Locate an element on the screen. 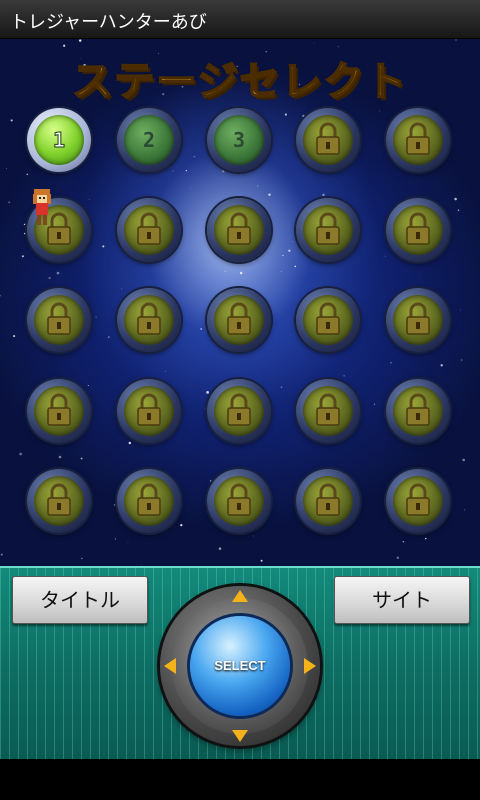 The width and height of the screenshot is (480, 800). app-titlebar: トレジャーハンターあび is located at coordinates (240, 19).